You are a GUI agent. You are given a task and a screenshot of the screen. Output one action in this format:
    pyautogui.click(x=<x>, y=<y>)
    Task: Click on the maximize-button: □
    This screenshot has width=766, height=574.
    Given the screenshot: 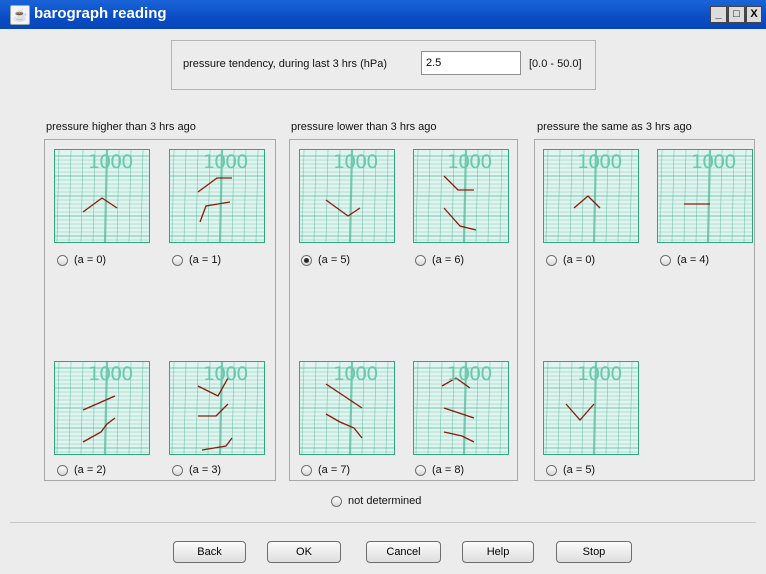 What is the action you would take?
    pyautogui.click(x=736, y=14)
    